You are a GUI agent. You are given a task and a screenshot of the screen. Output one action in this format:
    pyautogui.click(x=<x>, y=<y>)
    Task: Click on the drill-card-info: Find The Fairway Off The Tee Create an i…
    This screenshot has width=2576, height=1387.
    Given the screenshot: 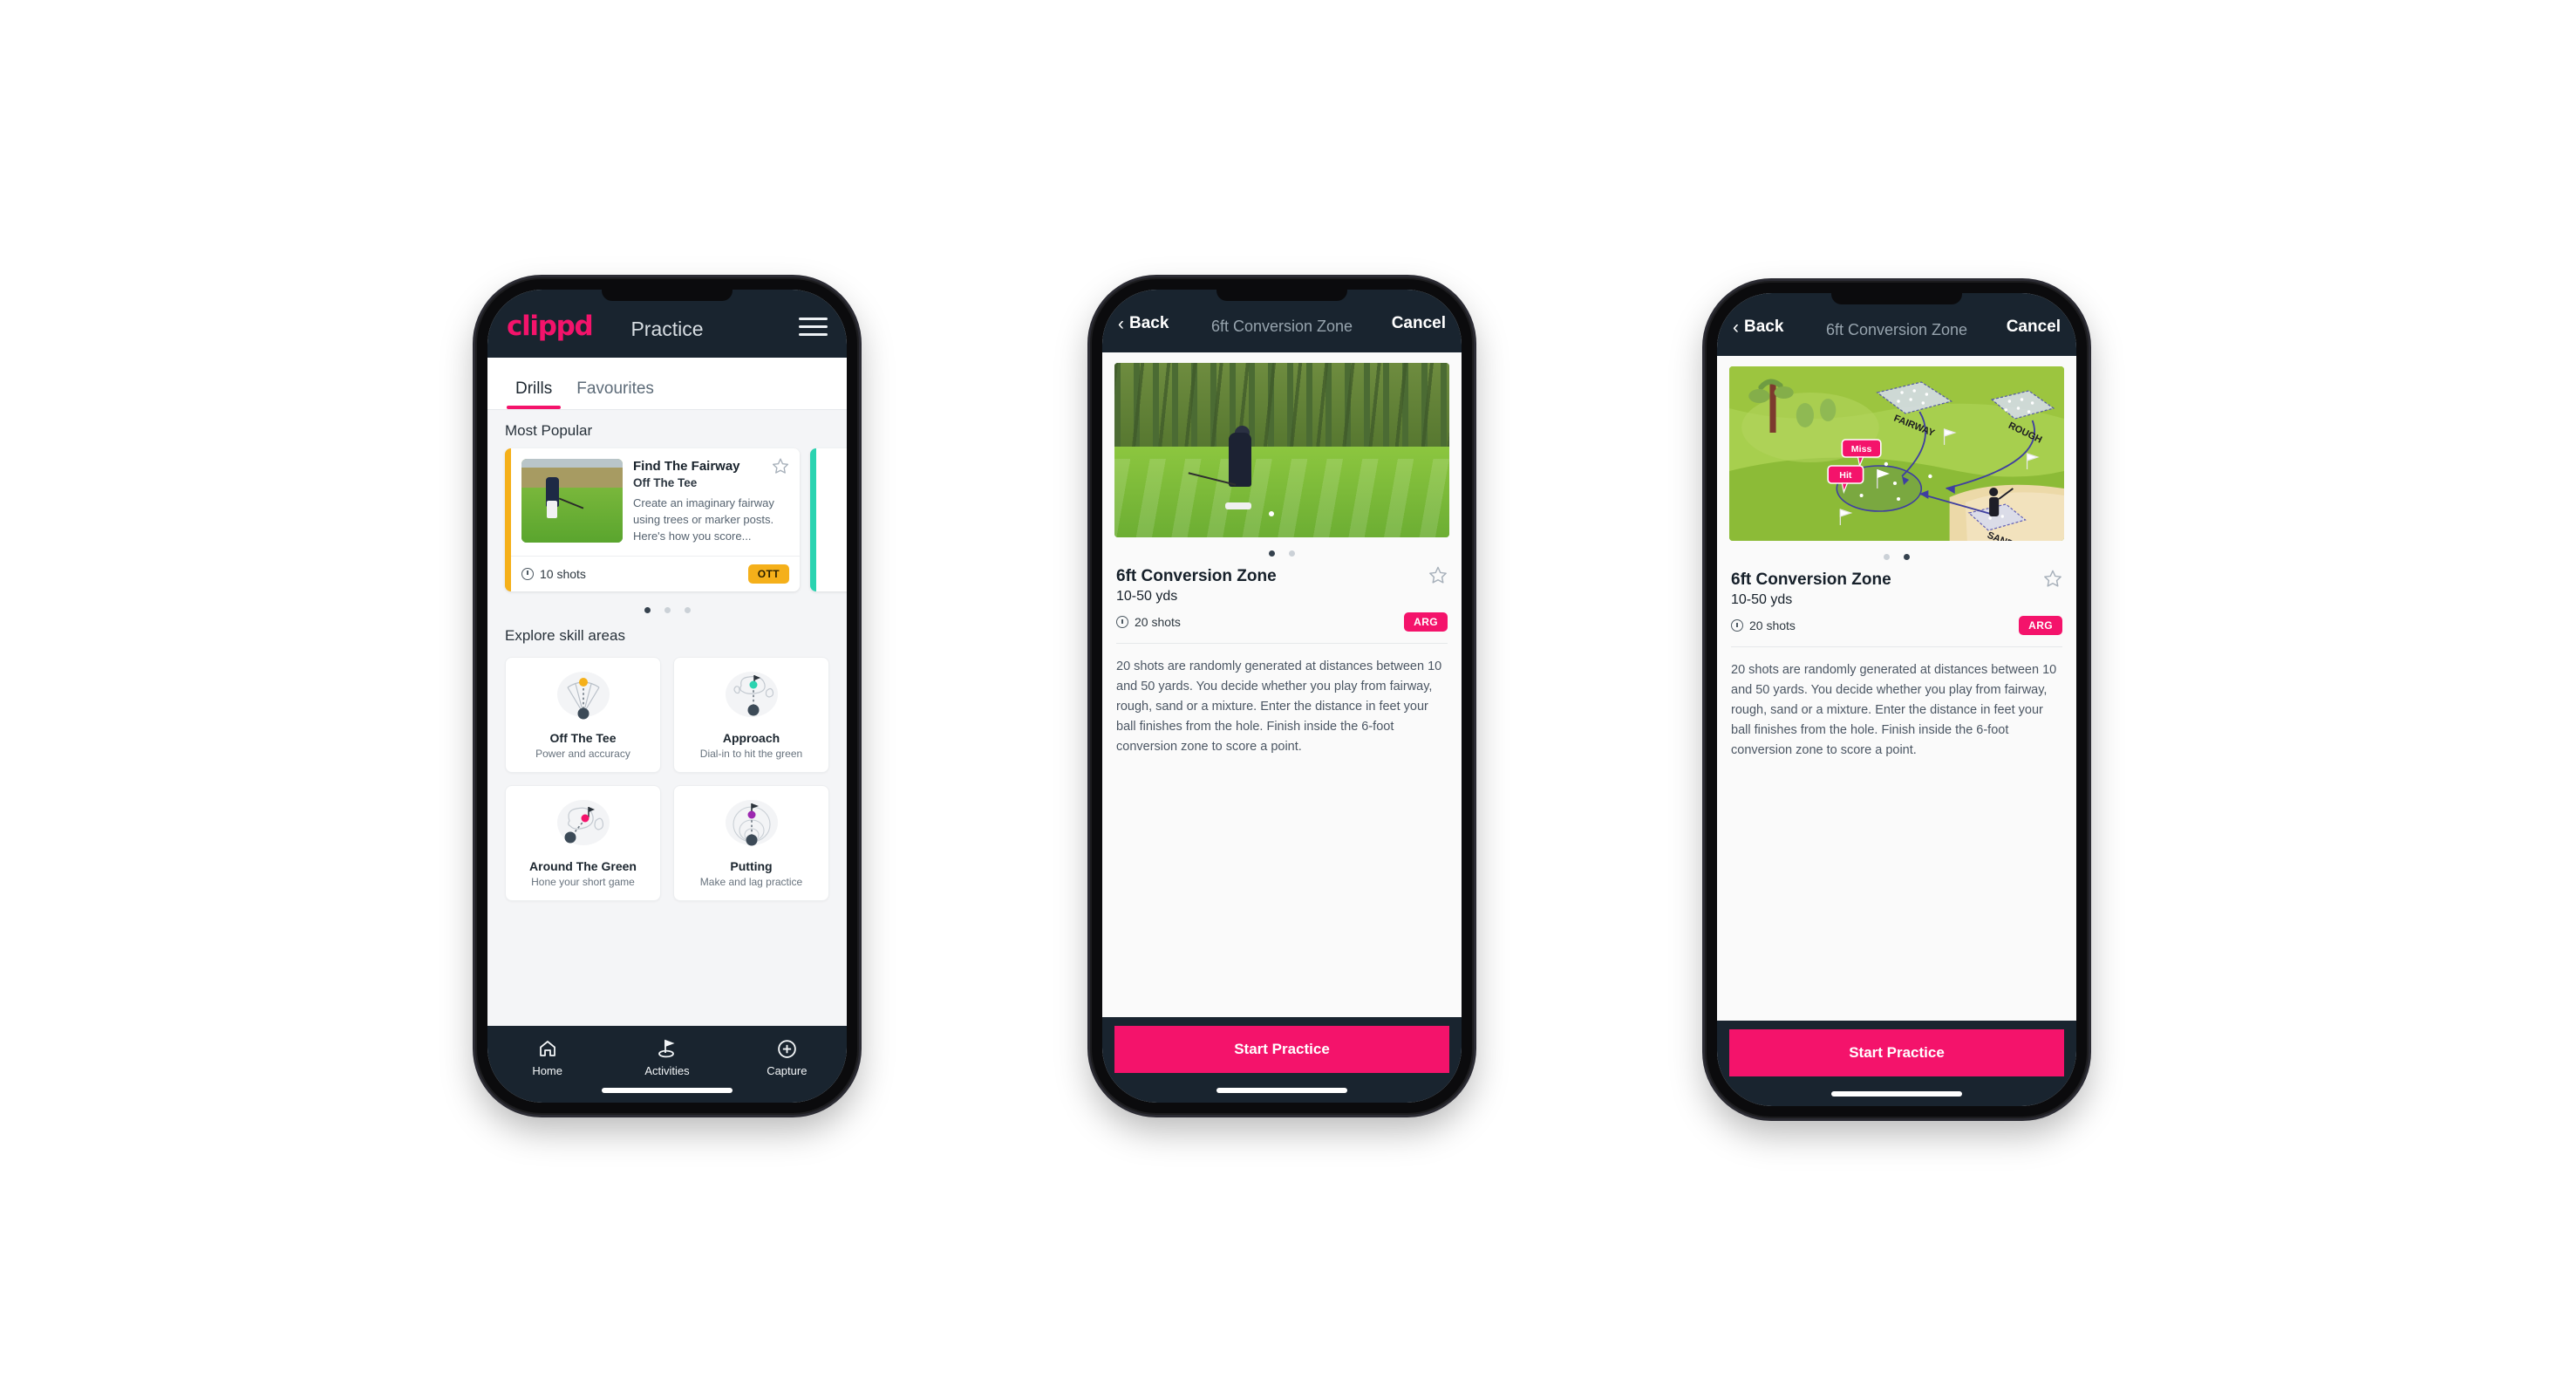 What is the action you would take?
    pyautogui.click(x=711, y=501)
    